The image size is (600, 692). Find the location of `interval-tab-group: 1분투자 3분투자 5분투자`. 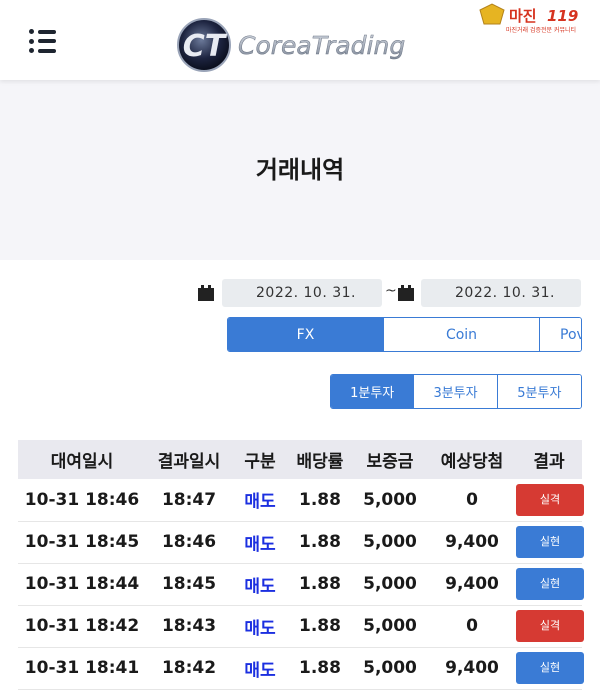

interval-tab-group: 1분투자 3분투자 5분투자 is located at coordinates (456, 391).